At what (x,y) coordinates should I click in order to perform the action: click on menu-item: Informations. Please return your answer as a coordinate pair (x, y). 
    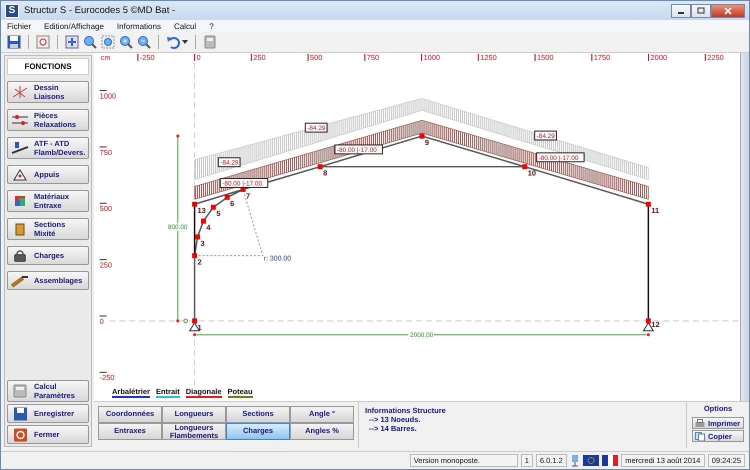
    Looking at the image, I should click on (138, 26).